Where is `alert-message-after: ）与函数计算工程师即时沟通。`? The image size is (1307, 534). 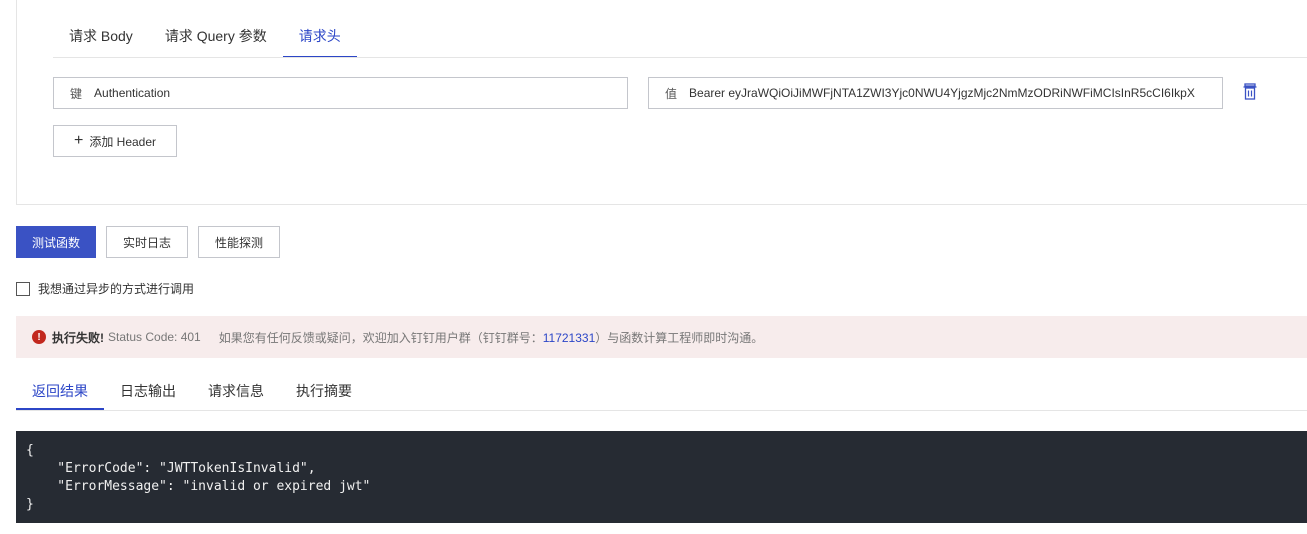 alert-message-after: ）与函数计算工程师即时沟通。 is located at coordinates (679, 337).